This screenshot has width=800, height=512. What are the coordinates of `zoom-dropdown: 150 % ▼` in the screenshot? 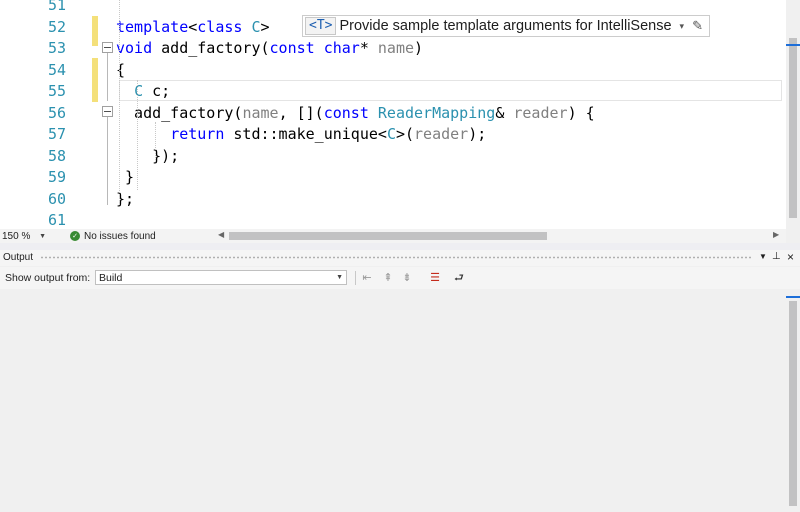 It's located at (25, 236).